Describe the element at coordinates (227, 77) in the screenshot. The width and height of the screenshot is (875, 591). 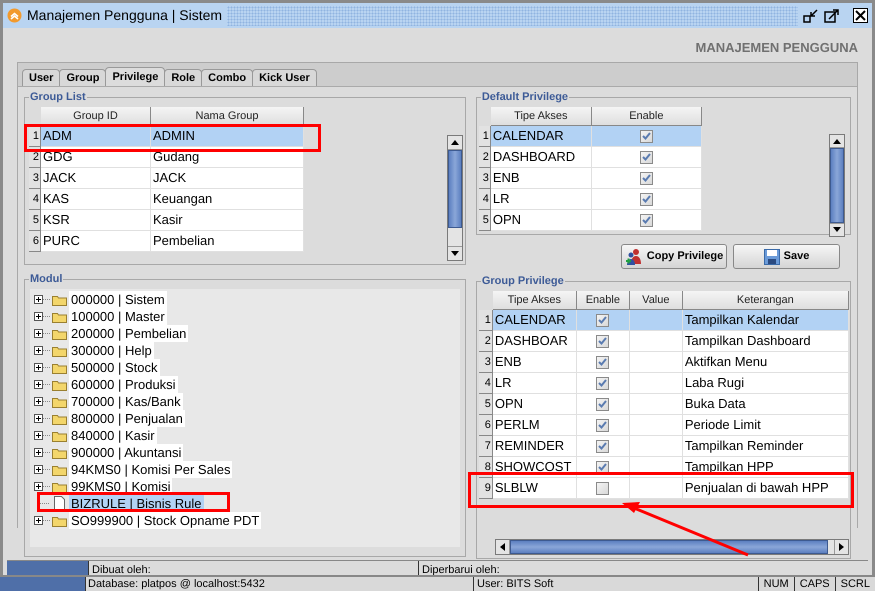
I see `tab: Combo` at that location.